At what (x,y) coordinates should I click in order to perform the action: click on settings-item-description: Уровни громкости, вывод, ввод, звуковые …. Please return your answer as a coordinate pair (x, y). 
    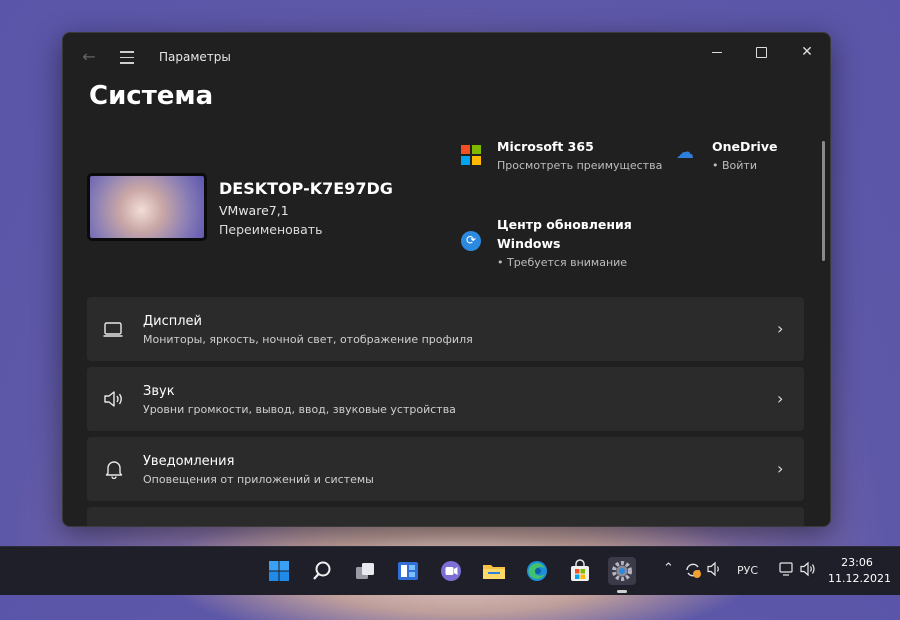
    Looking at the image, I should click on (299, 409).